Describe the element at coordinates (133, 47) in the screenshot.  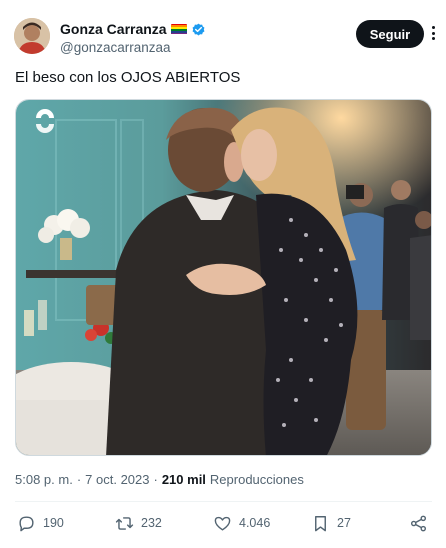
I see `author-handle: @gonzacarranzaa` at that location.